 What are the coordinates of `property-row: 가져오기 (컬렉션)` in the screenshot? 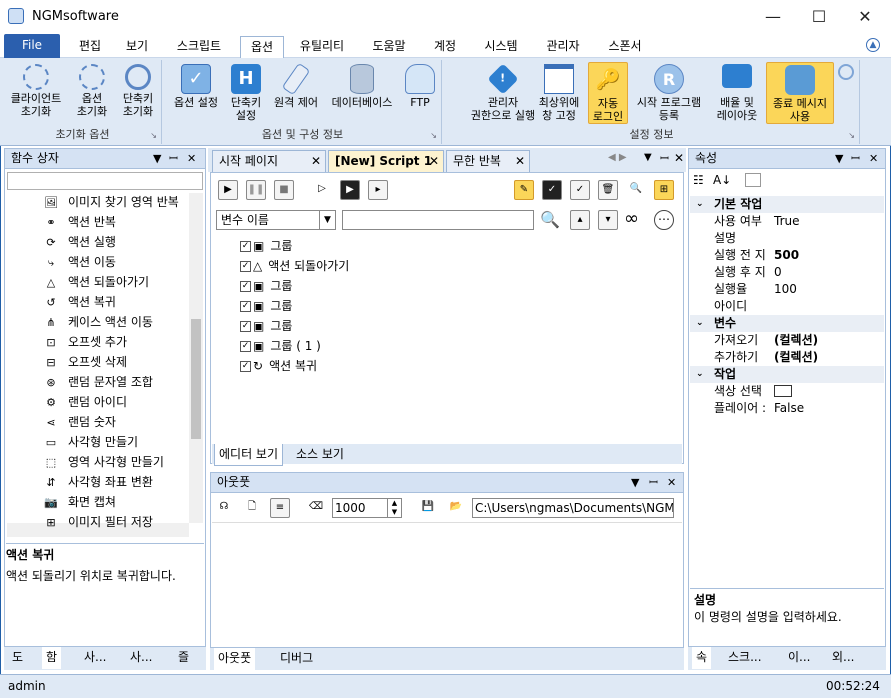 It's located at (787, 340).